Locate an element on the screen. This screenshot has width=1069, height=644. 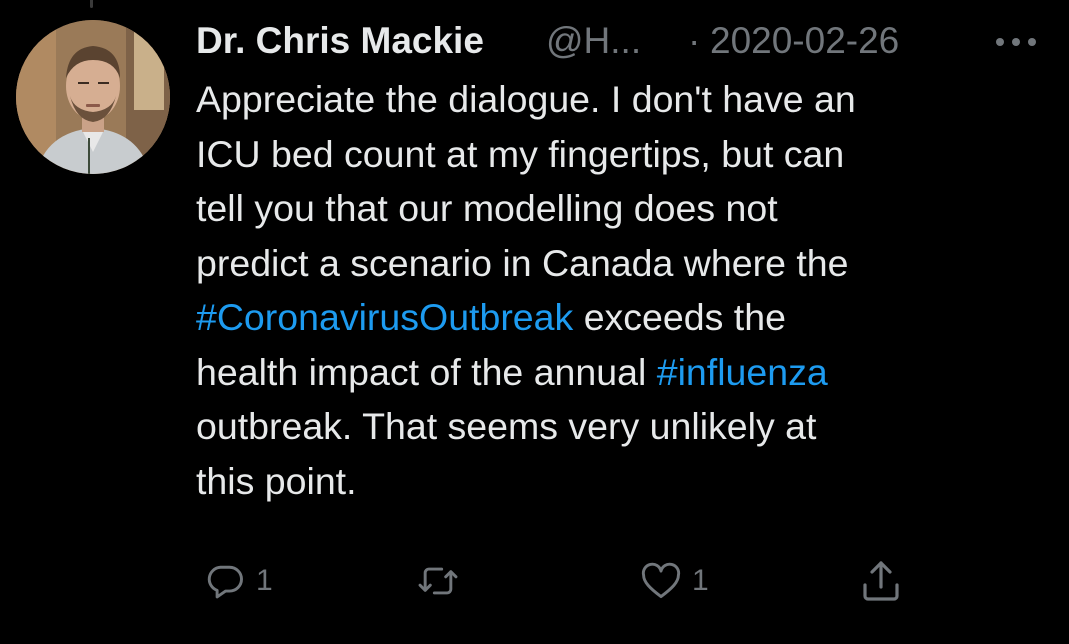
reply-button: 1 is located at coordinates (236, 581).